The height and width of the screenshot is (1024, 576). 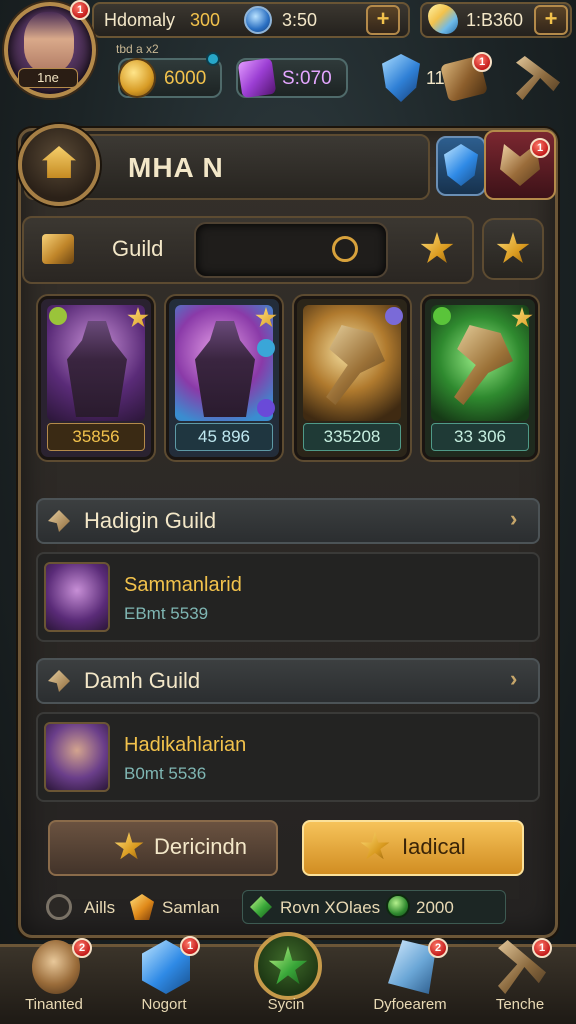 I want to click on sub-label: tbd a x2, so click(x=137, y=49).